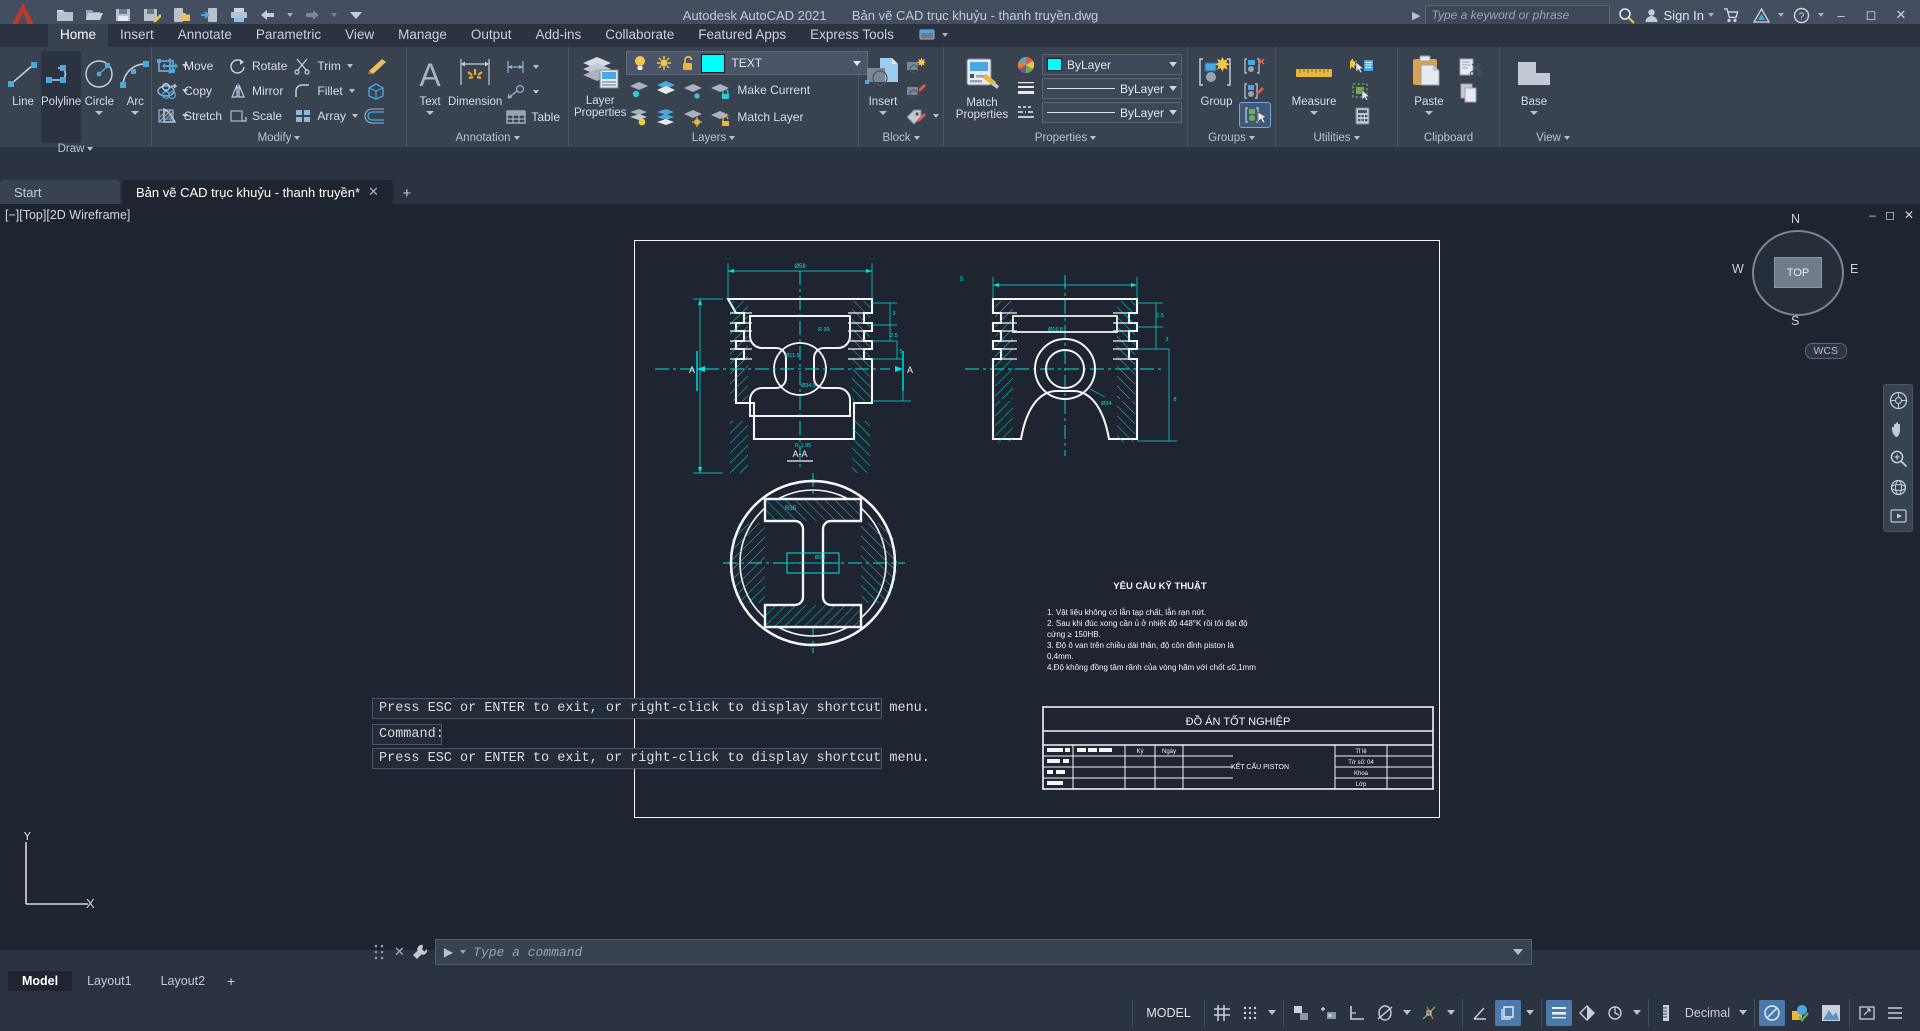 This screenshot has width=1920, height=1031. I want to click on ungroup-button, so click(1255, 65).